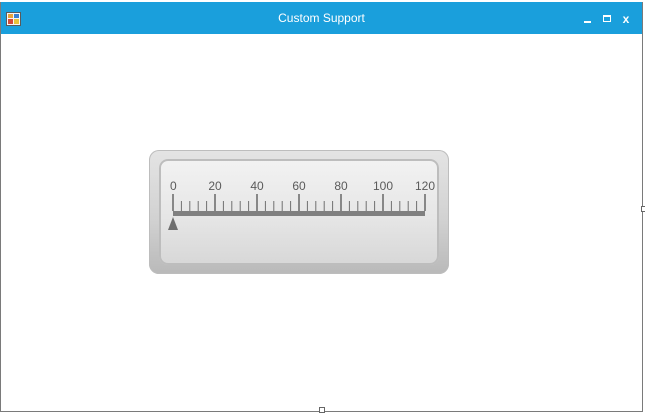 This screenshot has width=645, height=414. Describe the element at coordinates (173, 186) in the screenshot. I see `tick-label: 0` at that location.